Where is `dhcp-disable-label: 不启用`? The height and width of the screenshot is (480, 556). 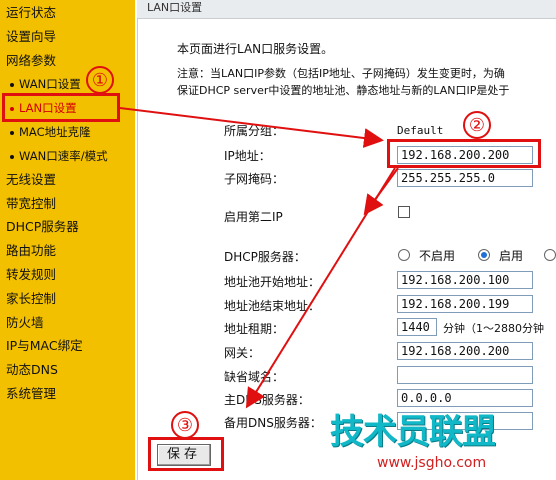 dhcp-disable-label: 不启用 is located at coordinates (437, 256).